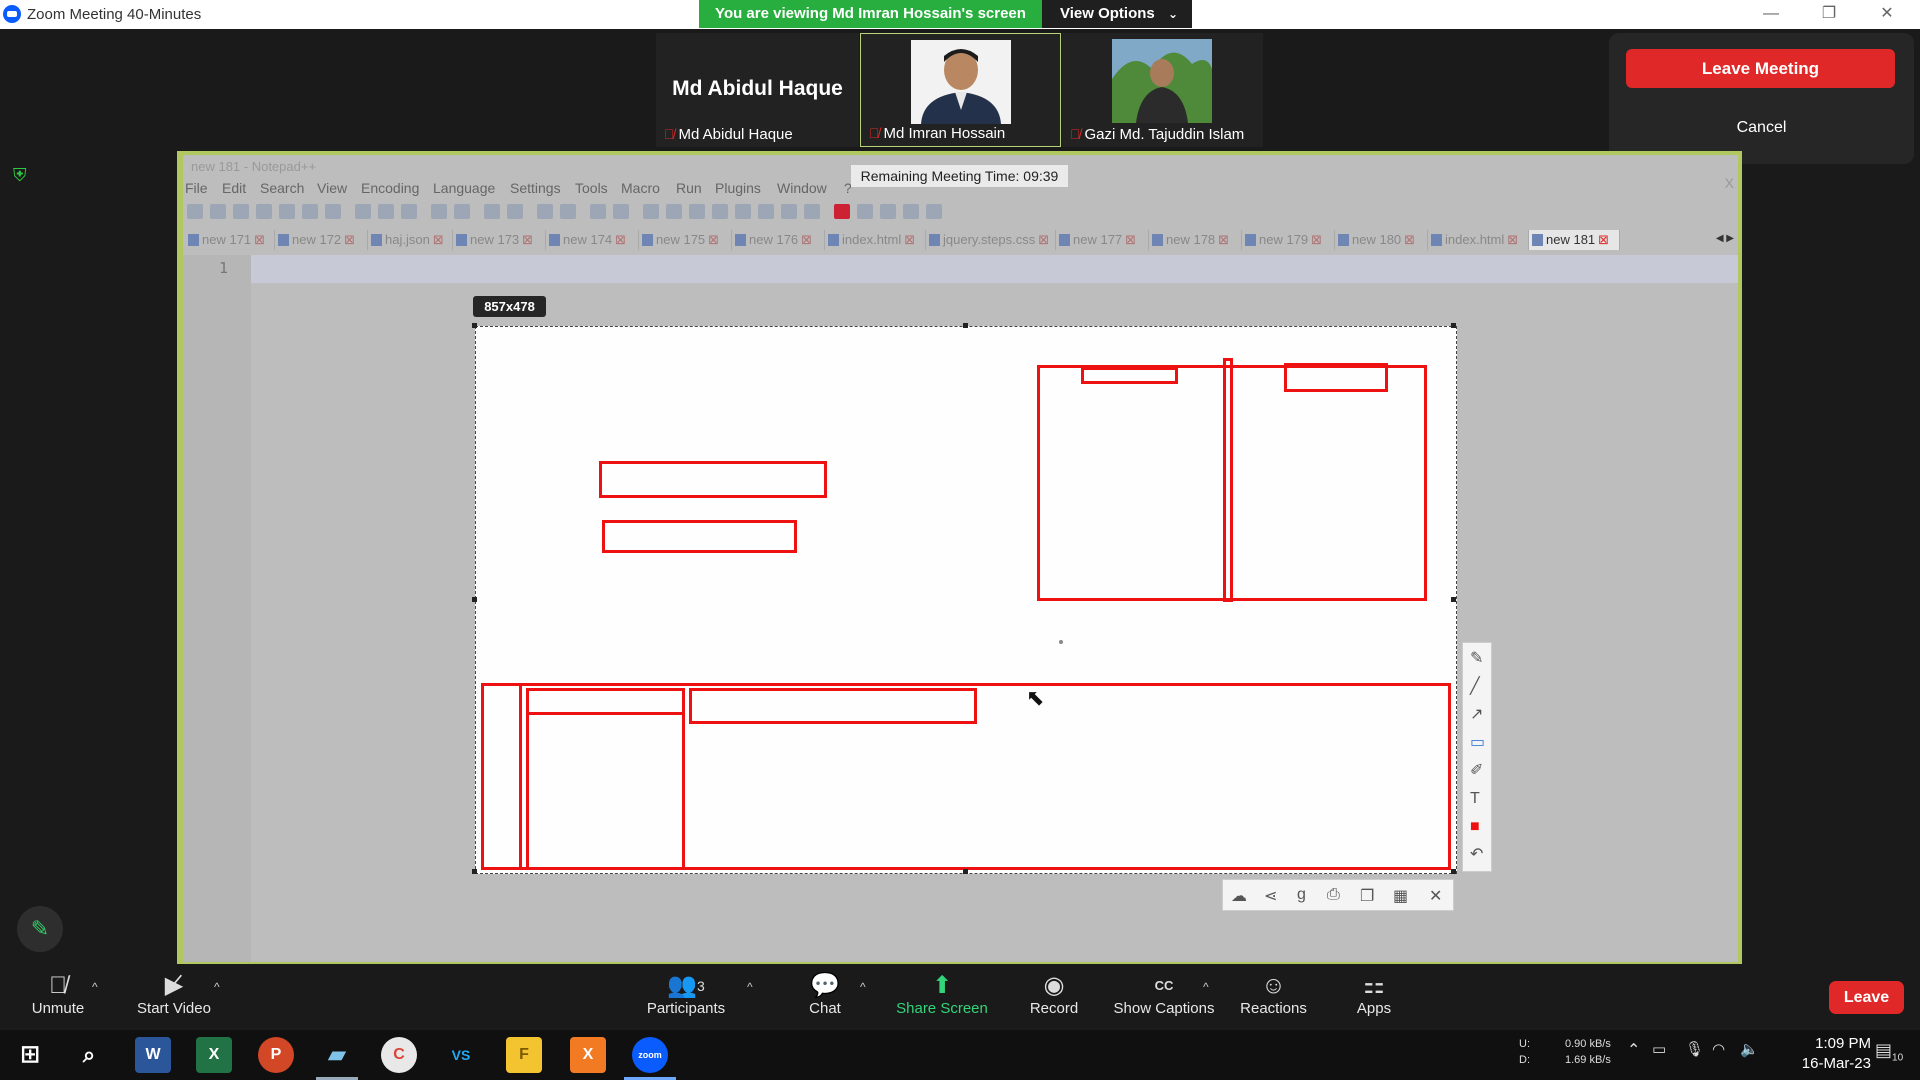 This screenshot has width=1920, height=1080. Describe the element at coordinates (1633, 1050) in the screenshot. I see `show-hidden-icons-icon: ⌃` at that location.